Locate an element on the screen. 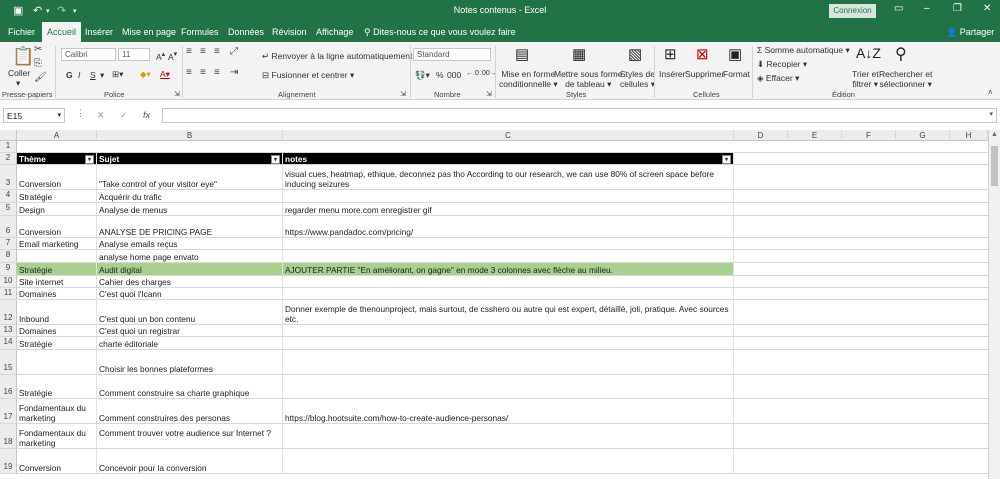 This screenshot has width=1000, height=479. percent-button: % is located at coordinates (440, 75).